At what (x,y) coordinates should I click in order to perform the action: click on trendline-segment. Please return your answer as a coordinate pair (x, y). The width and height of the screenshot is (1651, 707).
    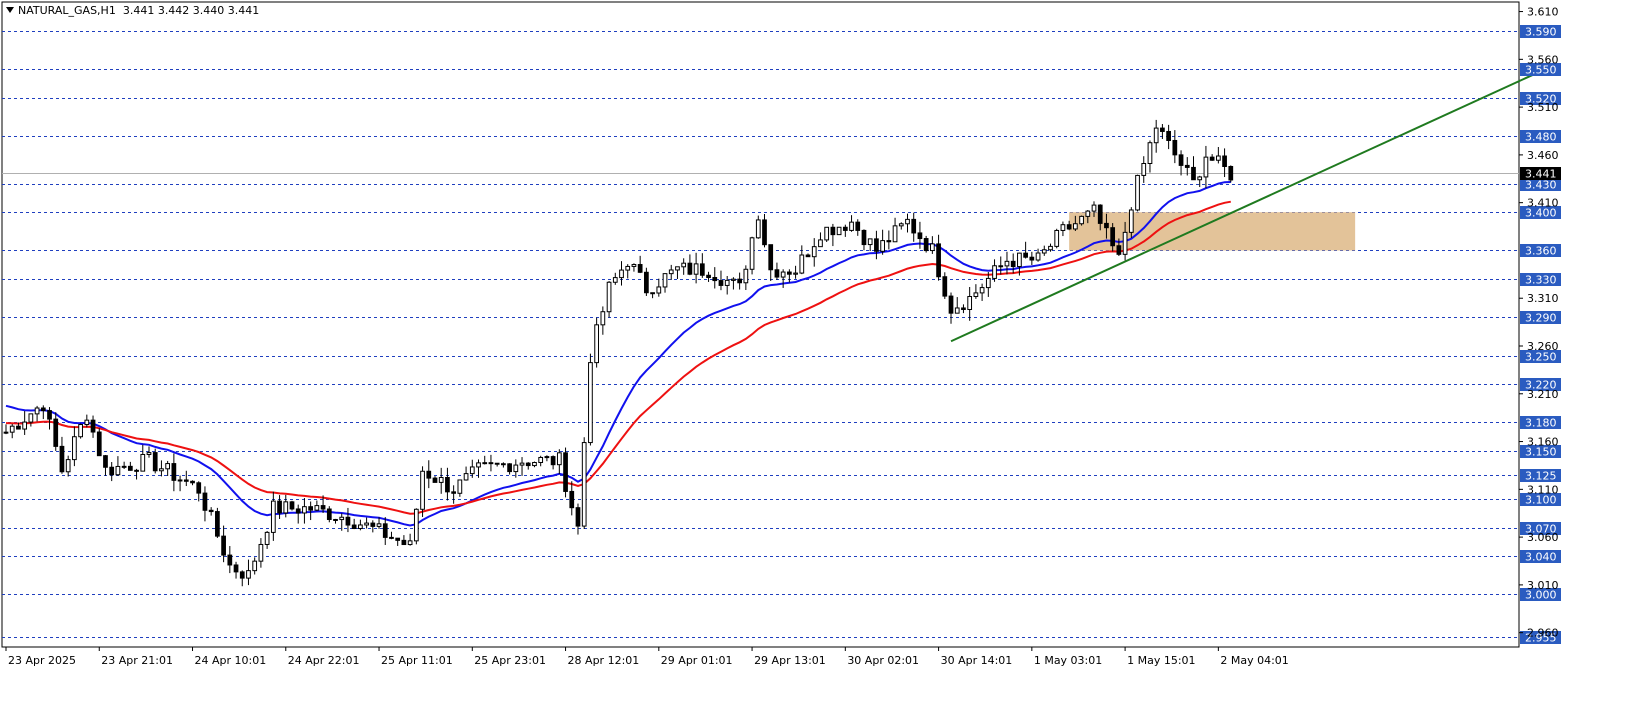
    Looking at the image, I should click on (1243, 207).